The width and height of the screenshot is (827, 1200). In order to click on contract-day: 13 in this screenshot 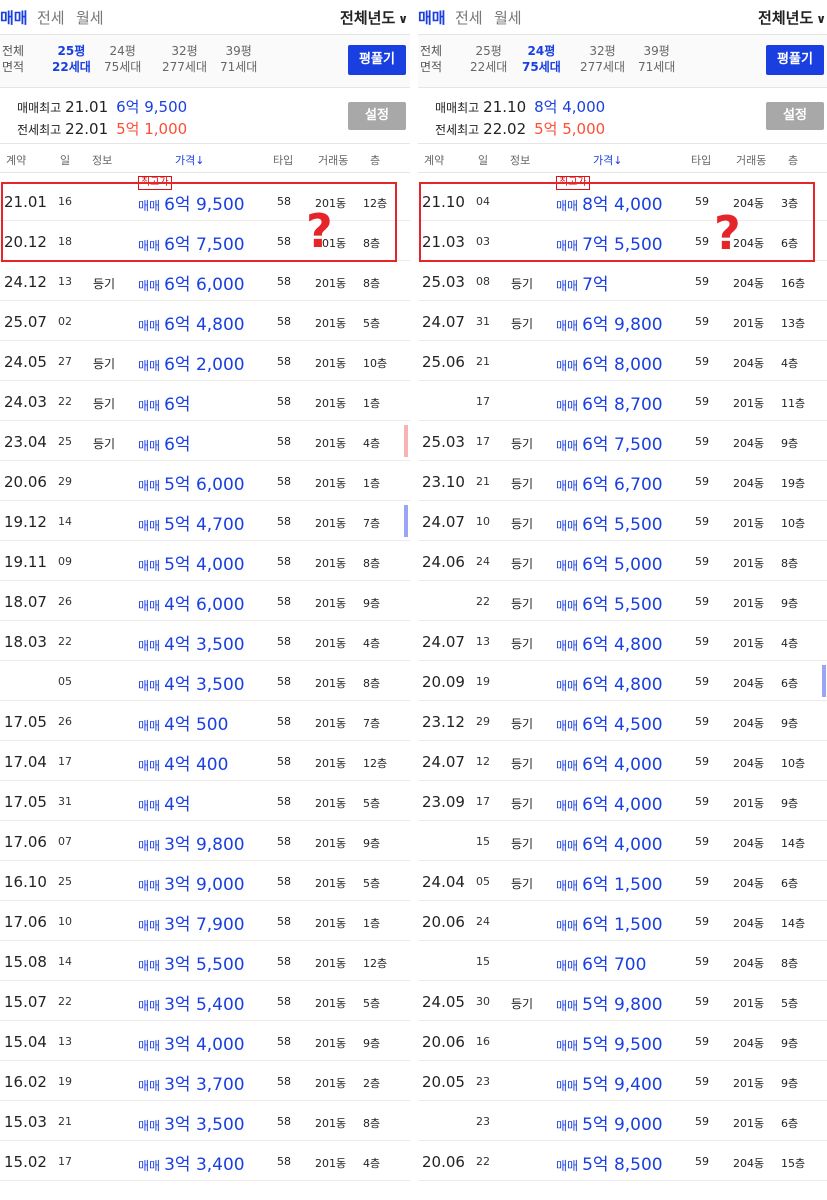, I will do `click(65, 281)`.